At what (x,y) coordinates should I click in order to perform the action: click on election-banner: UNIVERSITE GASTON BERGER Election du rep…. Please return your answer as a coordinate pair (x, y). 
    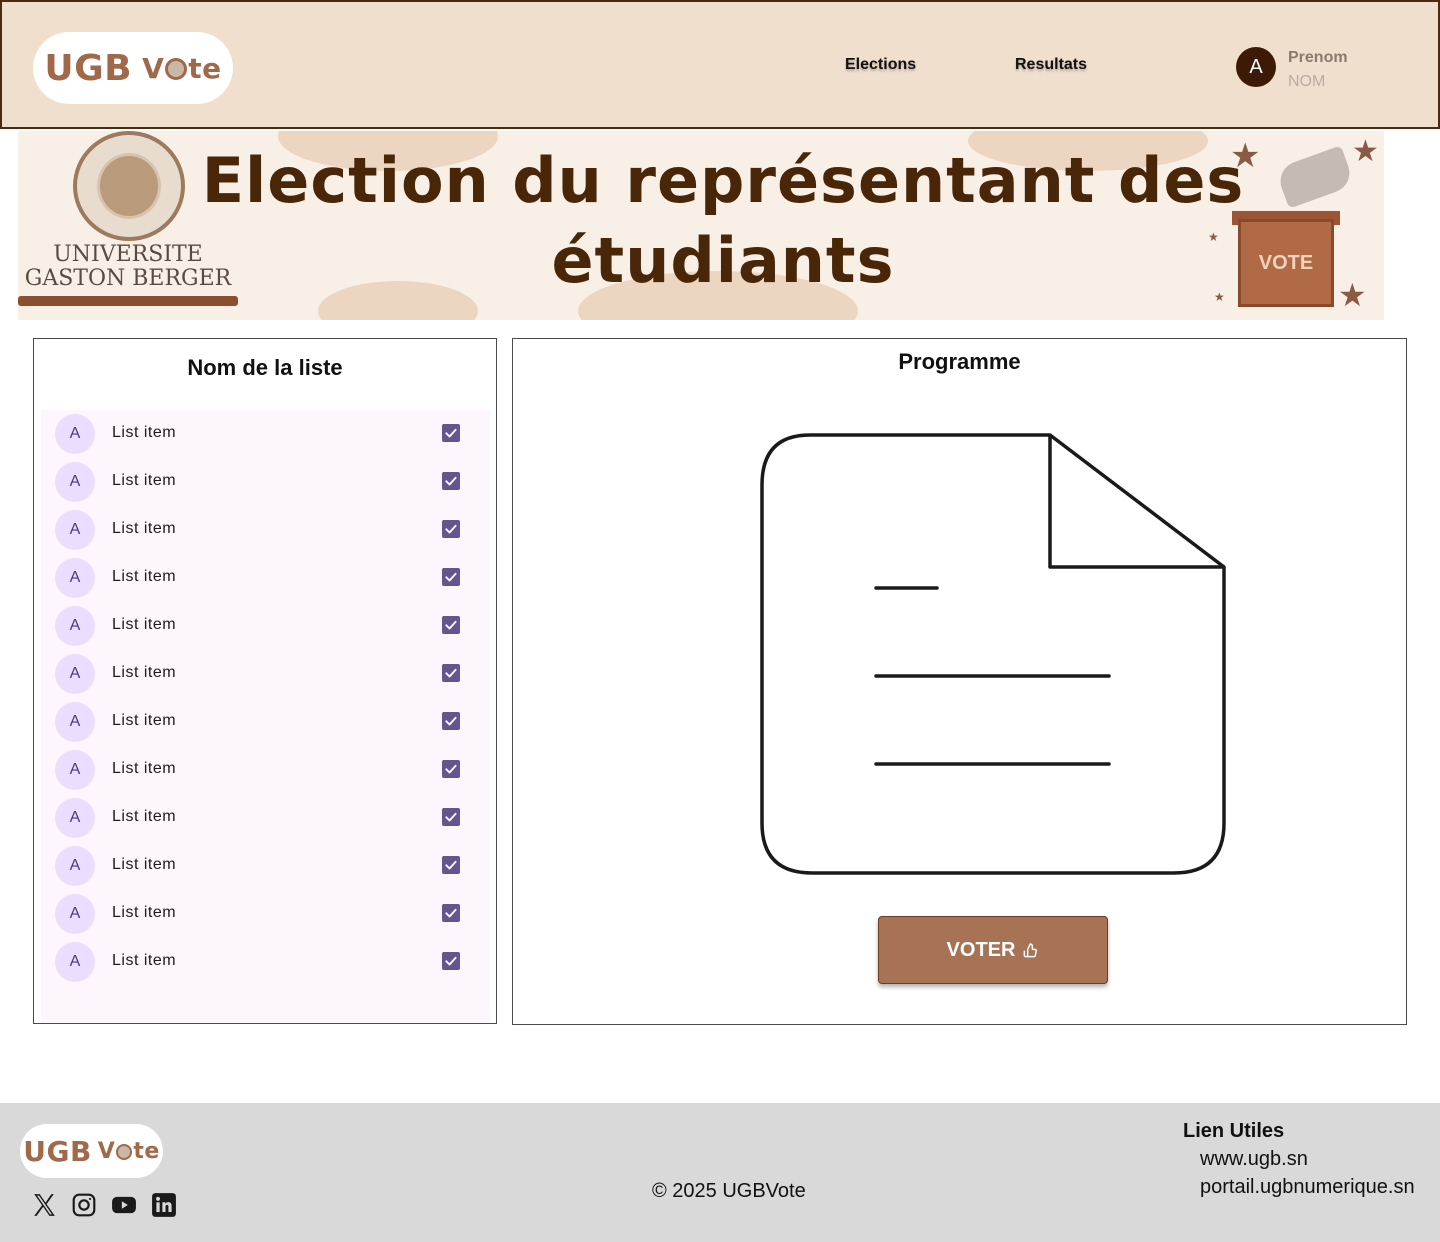
    Looking at the image, I should click on (701, 225).